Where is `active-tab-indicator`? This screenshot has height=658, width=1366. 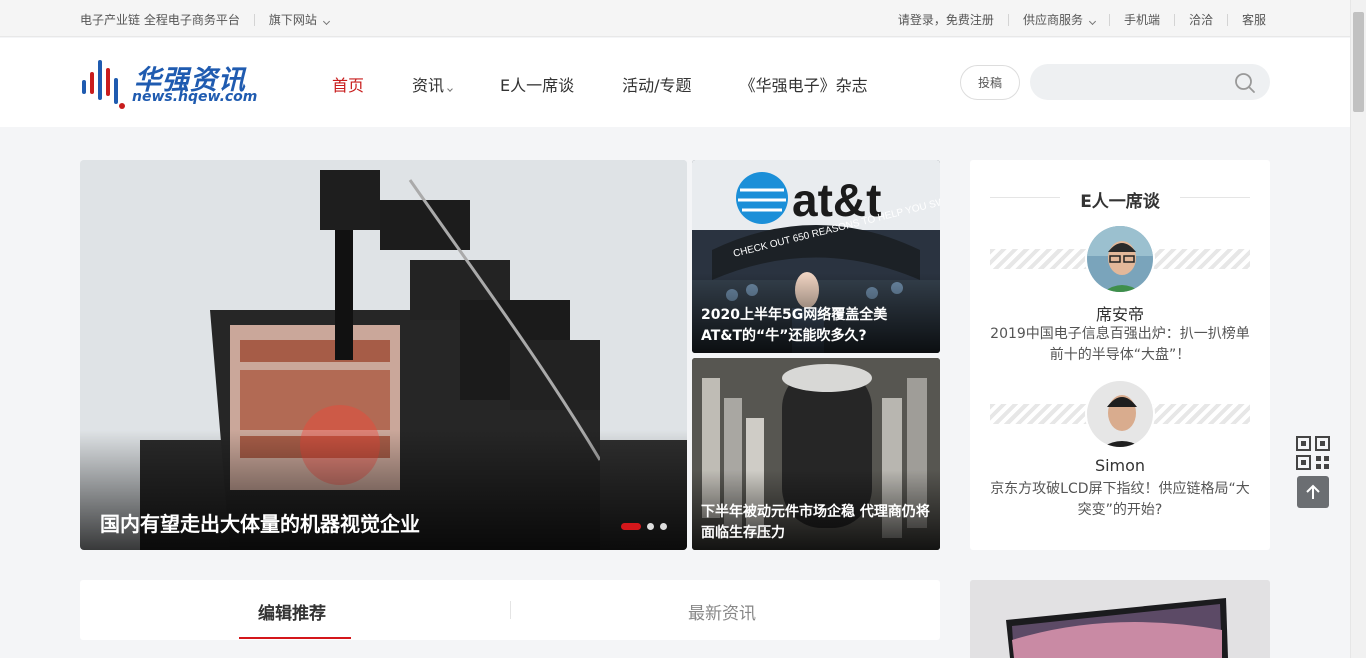 active-tab-indicator is located at coordinates (295, 638).